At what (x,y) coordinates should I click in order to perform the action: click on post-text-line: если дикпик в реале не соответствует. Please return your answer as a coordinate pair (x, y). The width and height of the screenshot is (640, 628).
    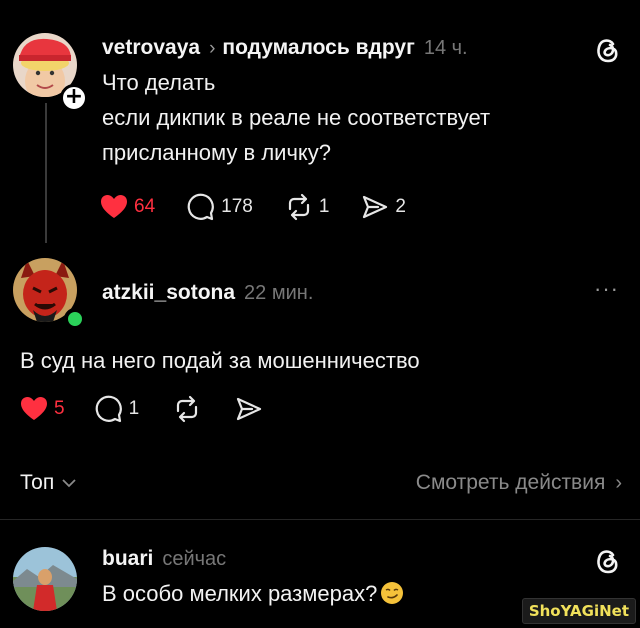
    Looking at the image, I should click on (296, 117).